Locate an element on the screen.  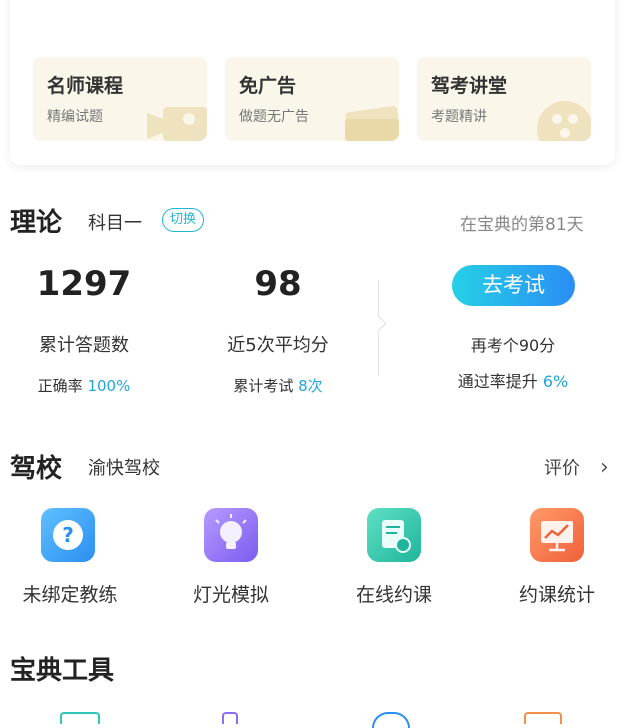
retake-note: 再考个90分 is located at coordinates (513, 345).